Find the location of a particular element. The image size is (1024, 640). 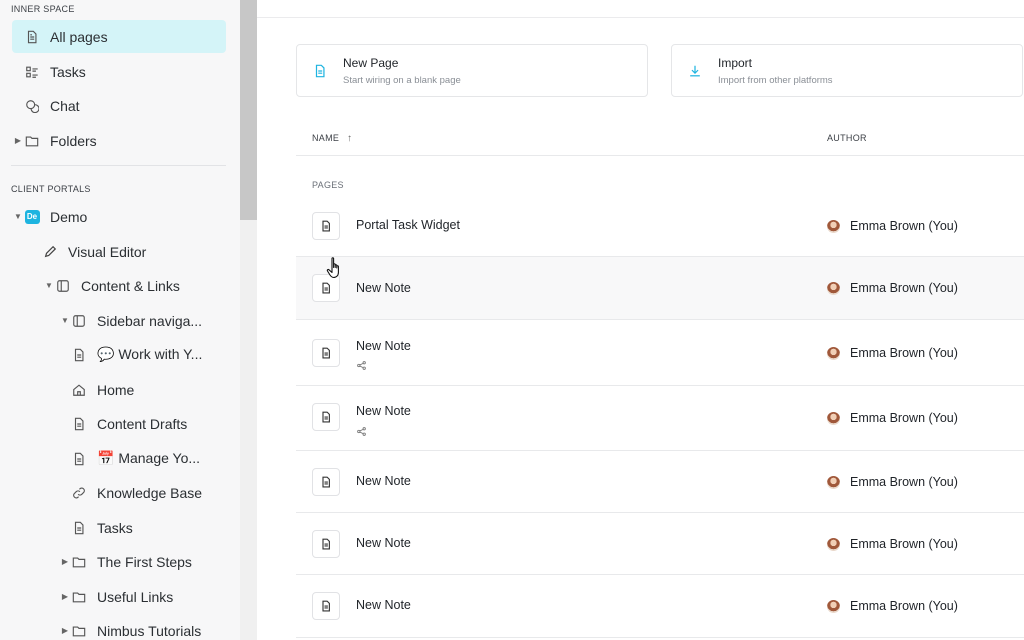

sidebar-item-first-steps: ▶ The First Steps is located at coordinates (119, 561).